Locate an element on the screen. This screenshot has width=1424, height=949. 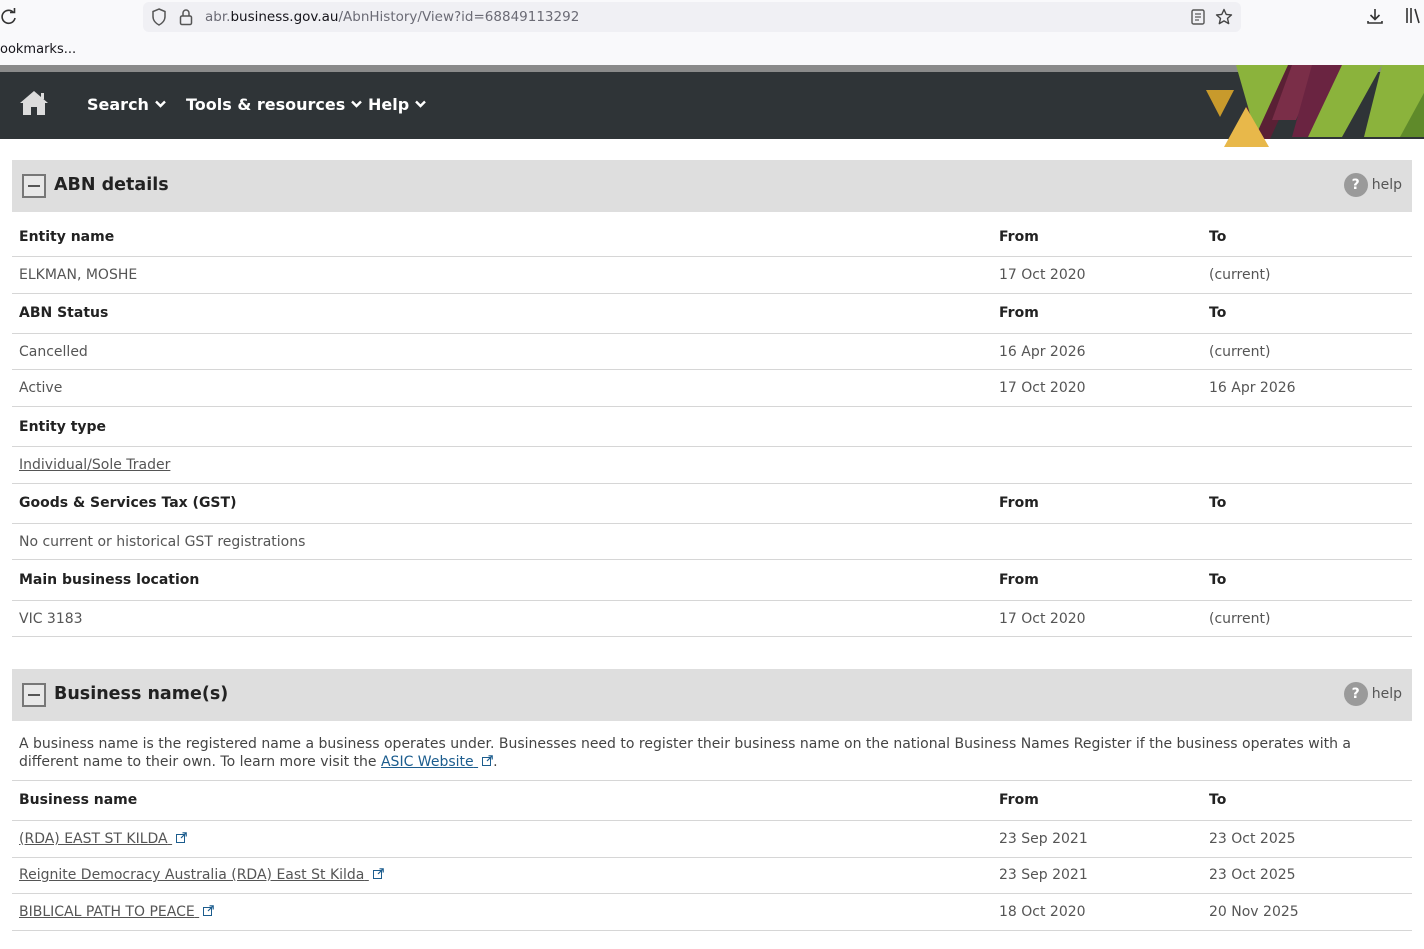
abn-details-header: ABN details ? help is located at coordinates (712, 186).